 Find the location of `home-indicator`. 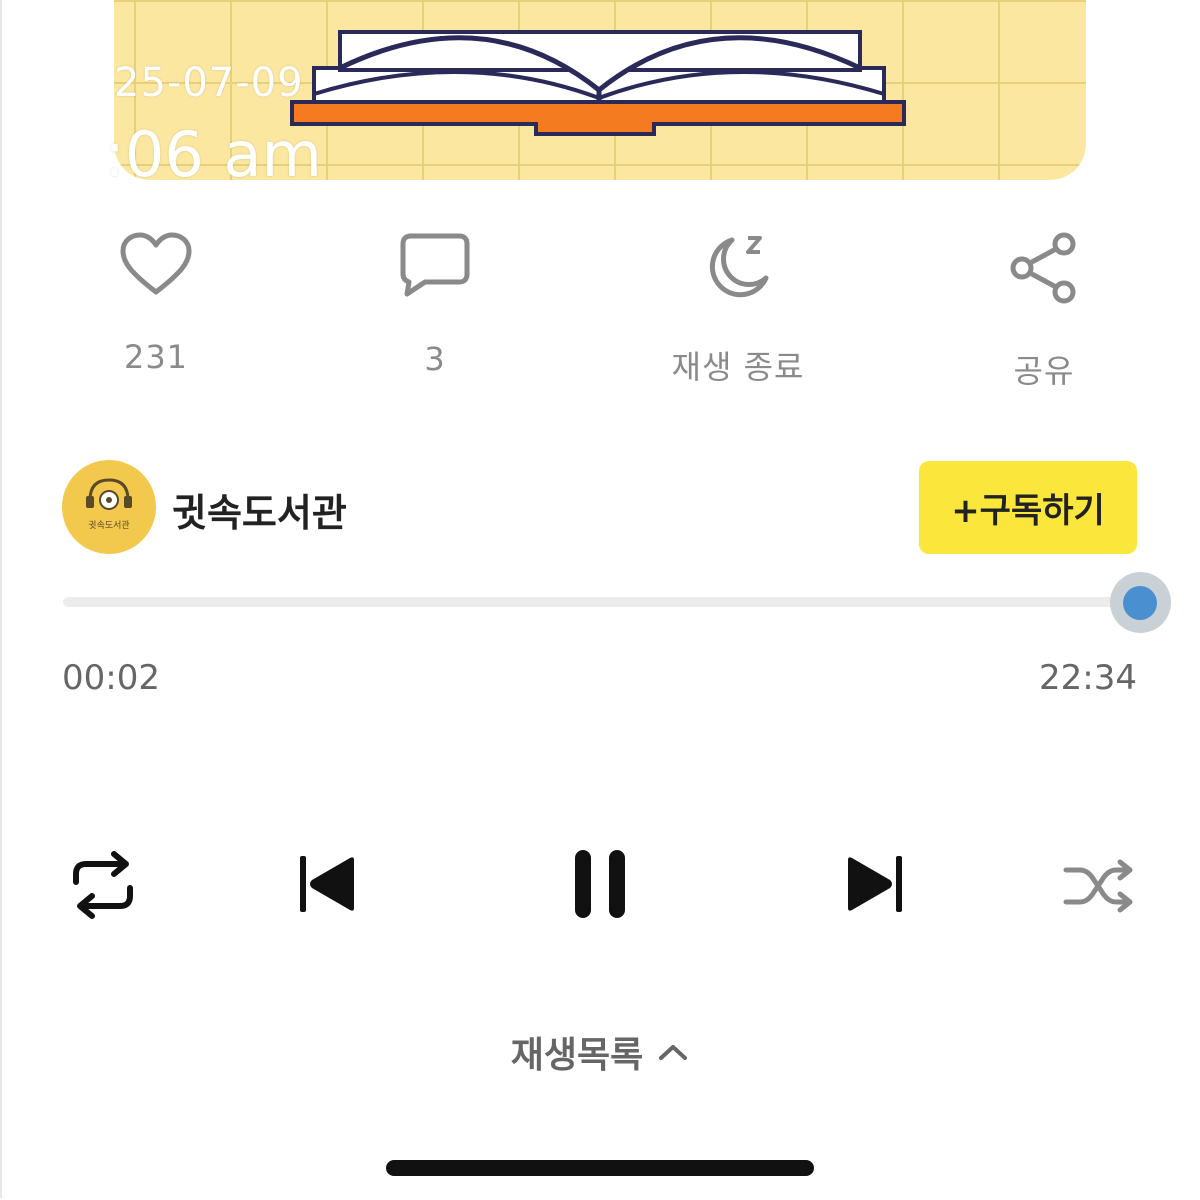

home-indicator is located at coordinates (600, 1168).